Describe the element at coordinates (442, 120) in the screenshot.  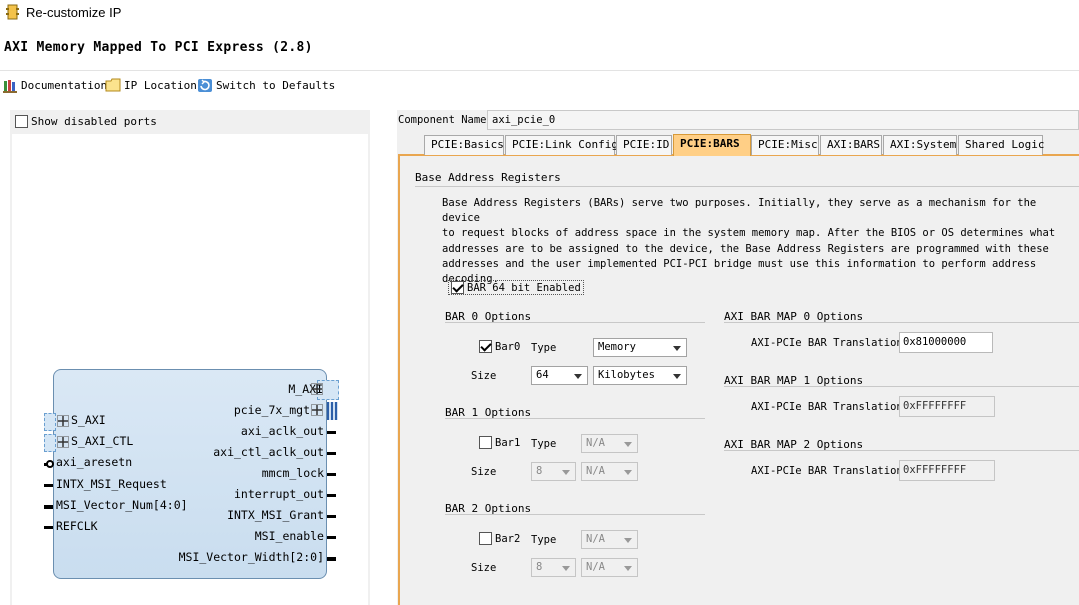
I see `component-name-label: Component Name` at that location.